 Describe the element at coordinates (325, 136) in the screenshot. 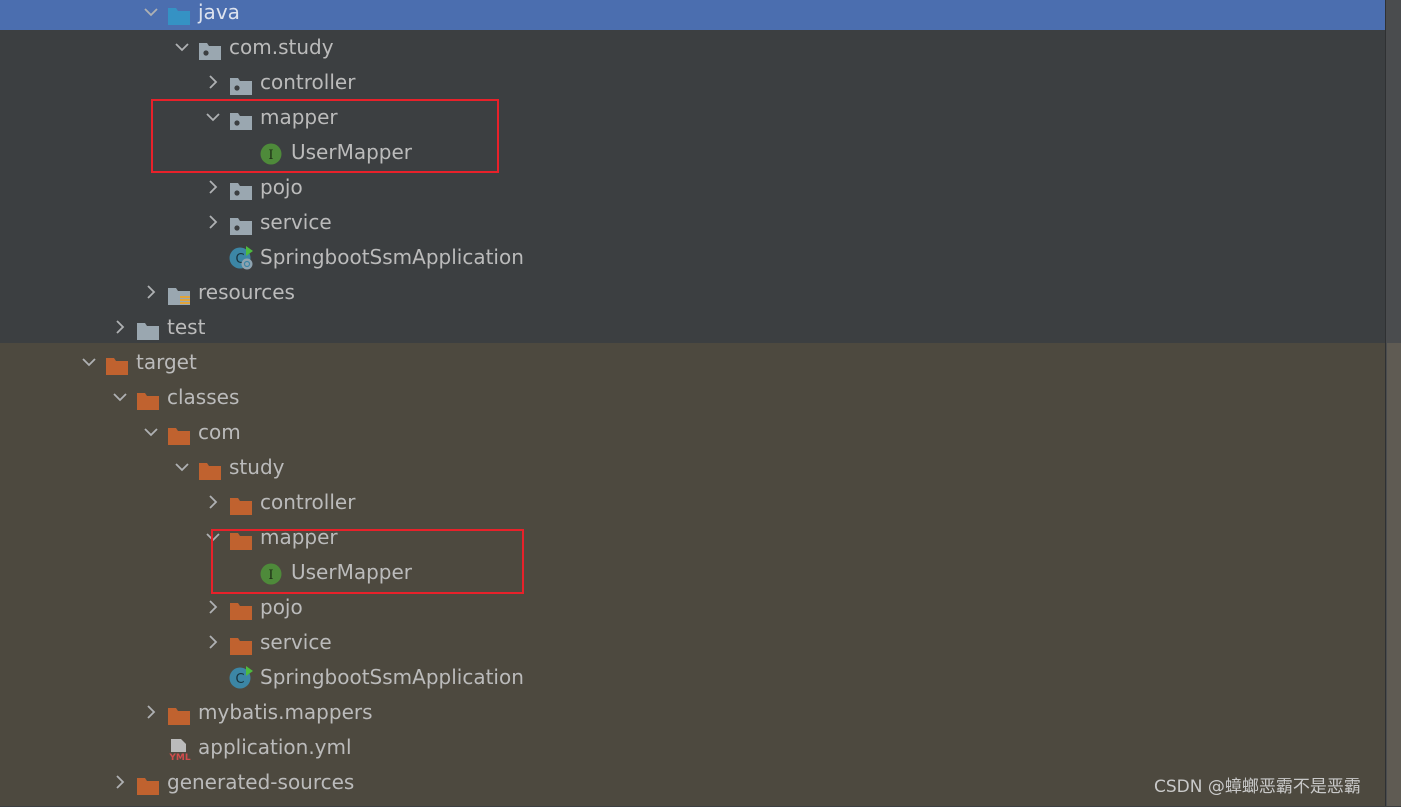

I see `highlight-box-source-mapper` at that location.